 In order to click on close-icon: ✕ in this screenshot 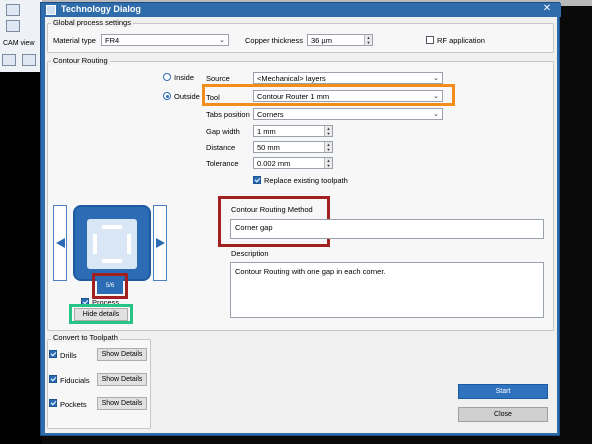, I will do `click(547, 8)`.